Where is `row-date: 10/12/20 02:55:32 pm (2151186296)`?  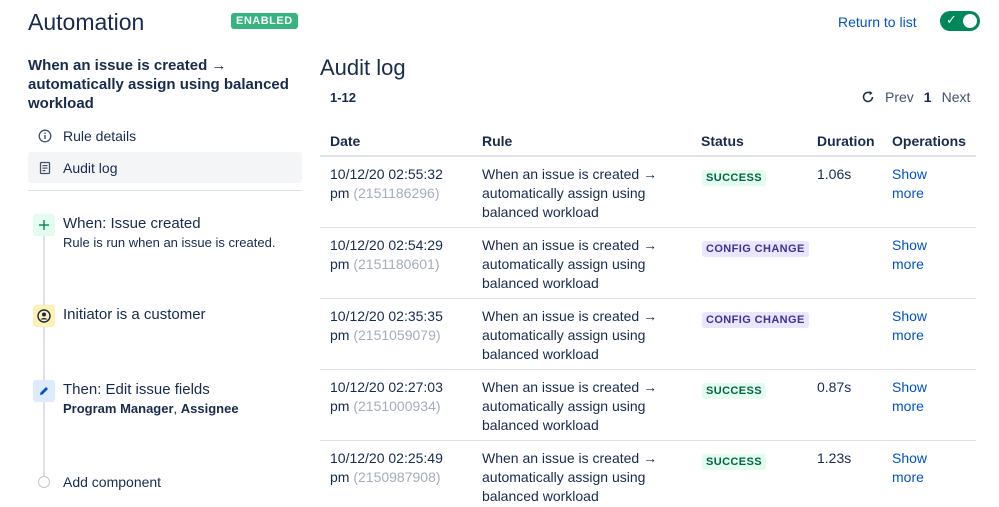
row-date: 10/12/20 02:55:32 pm (2151186296) is located at coordinates (400, 184).